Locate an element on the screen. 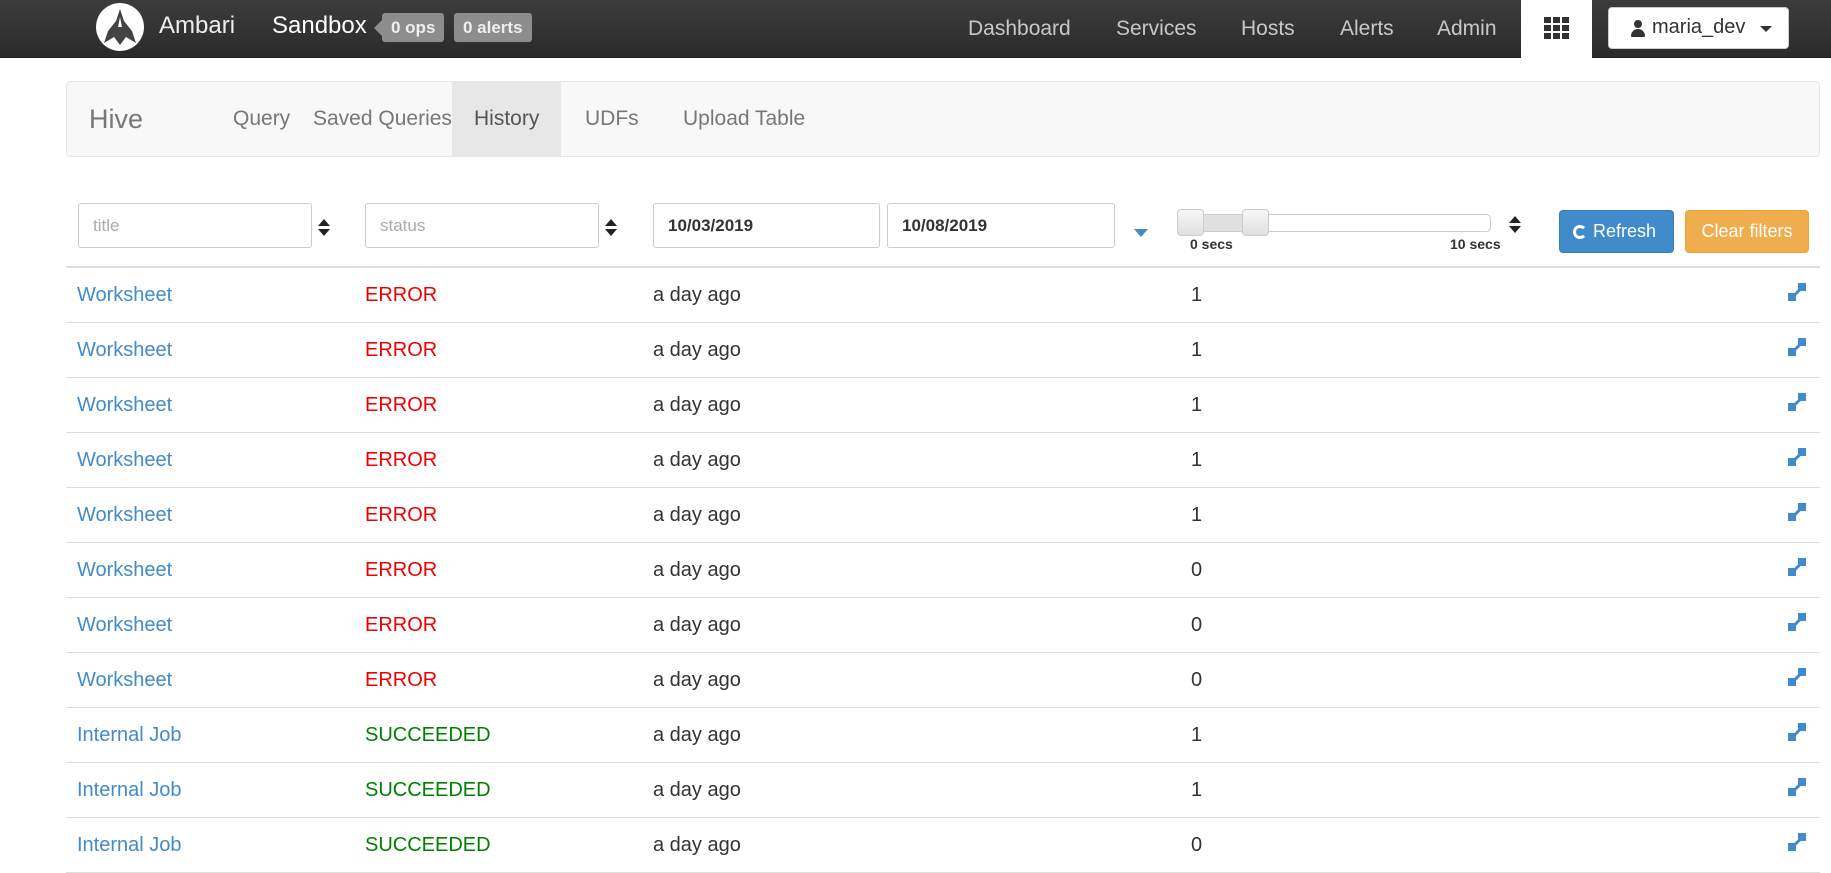 This screenshot has width=1831, height=873. sort-date-icon is located at coordinates (1141, 233).